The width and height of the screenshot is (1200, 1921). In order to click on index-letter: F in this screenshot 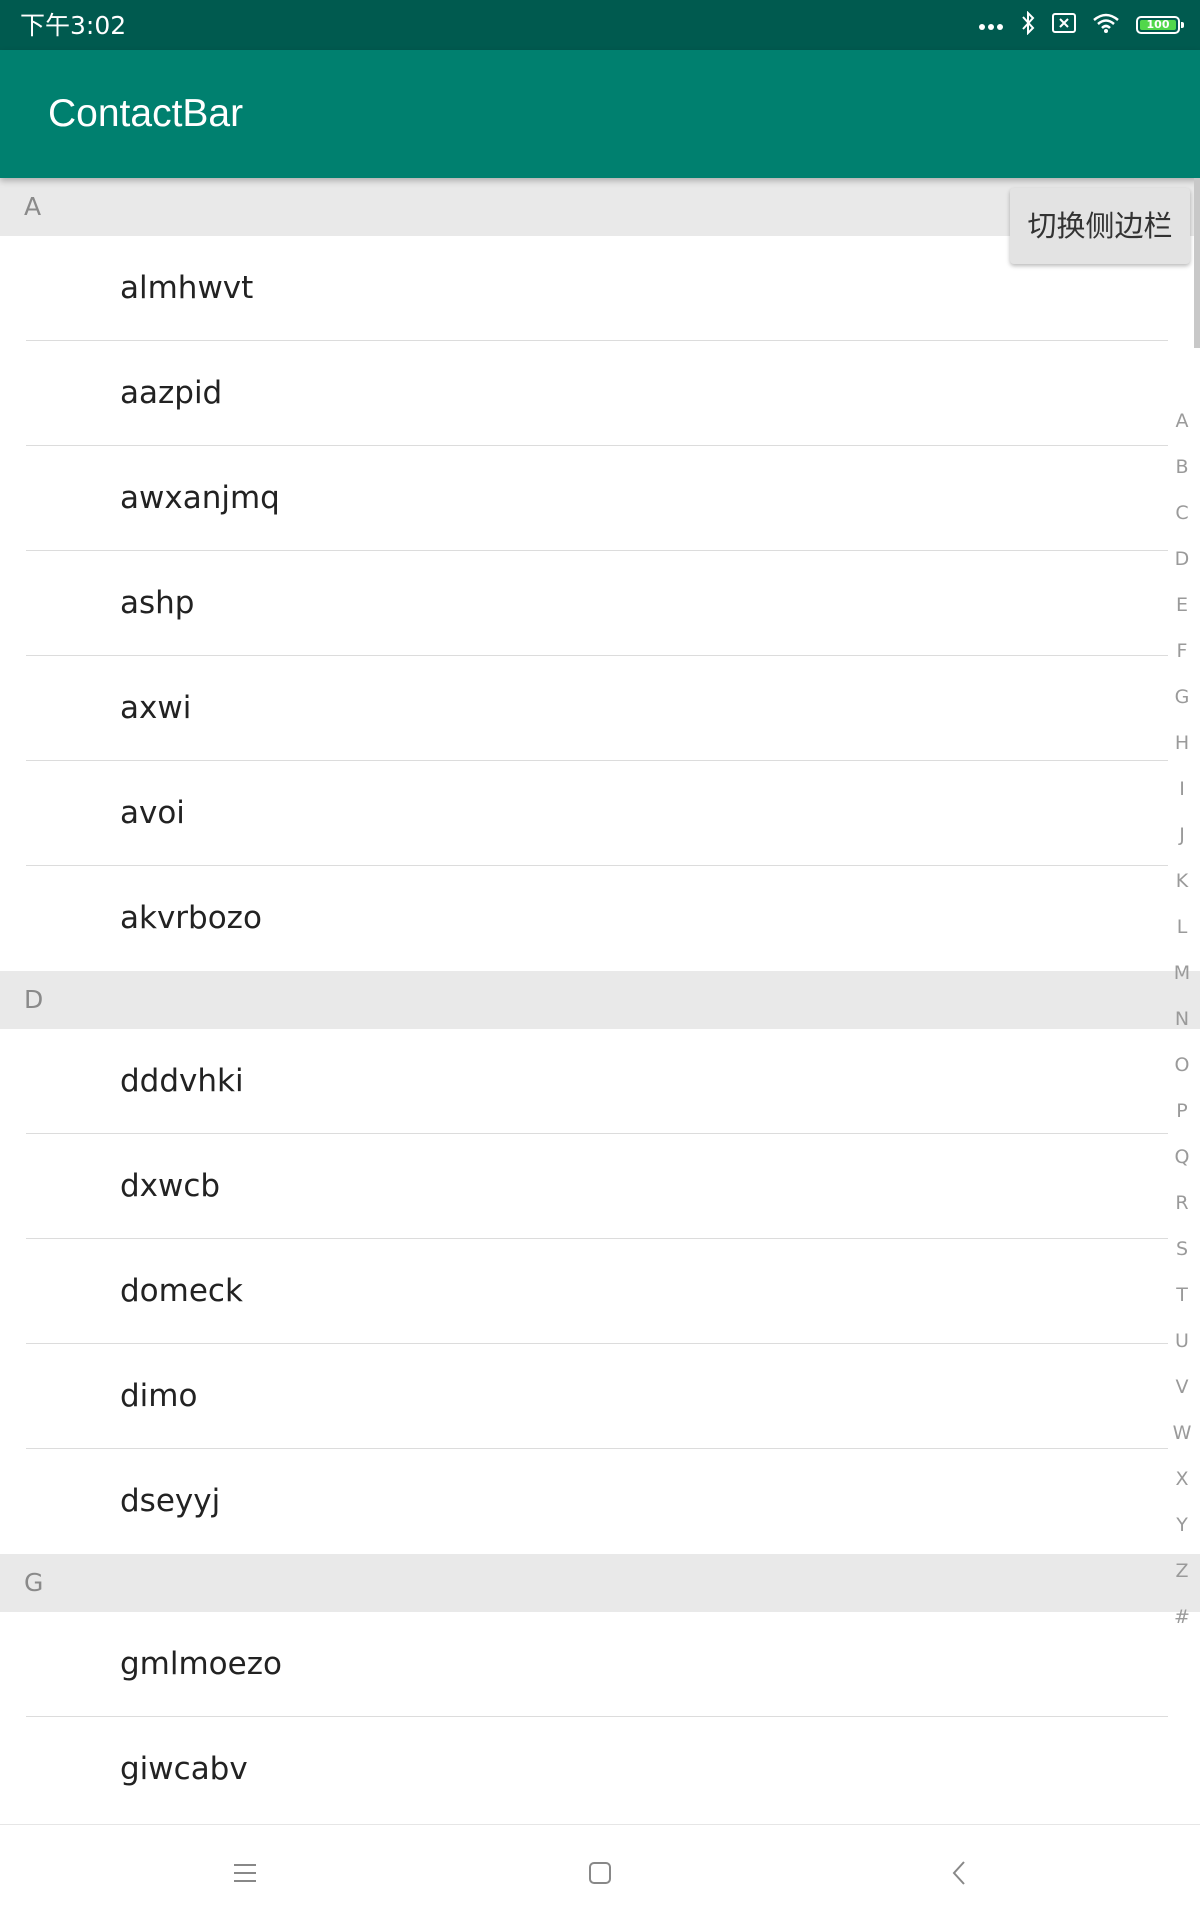, I will do `click(1182, 651)`.